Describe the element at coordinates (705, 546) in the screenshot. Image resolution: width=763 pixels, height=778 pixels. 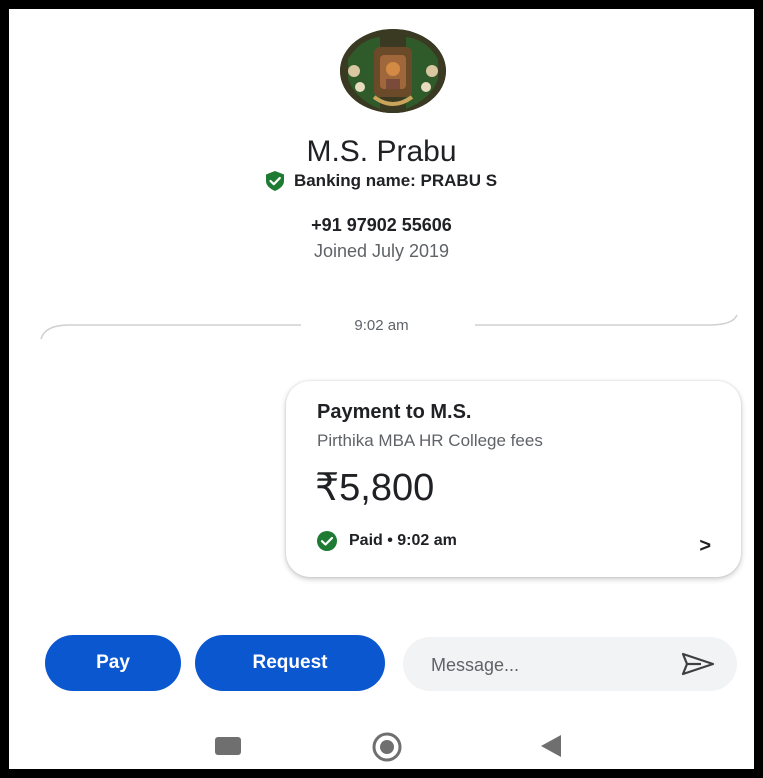
I see `chevron-right-icon: >` at that location.